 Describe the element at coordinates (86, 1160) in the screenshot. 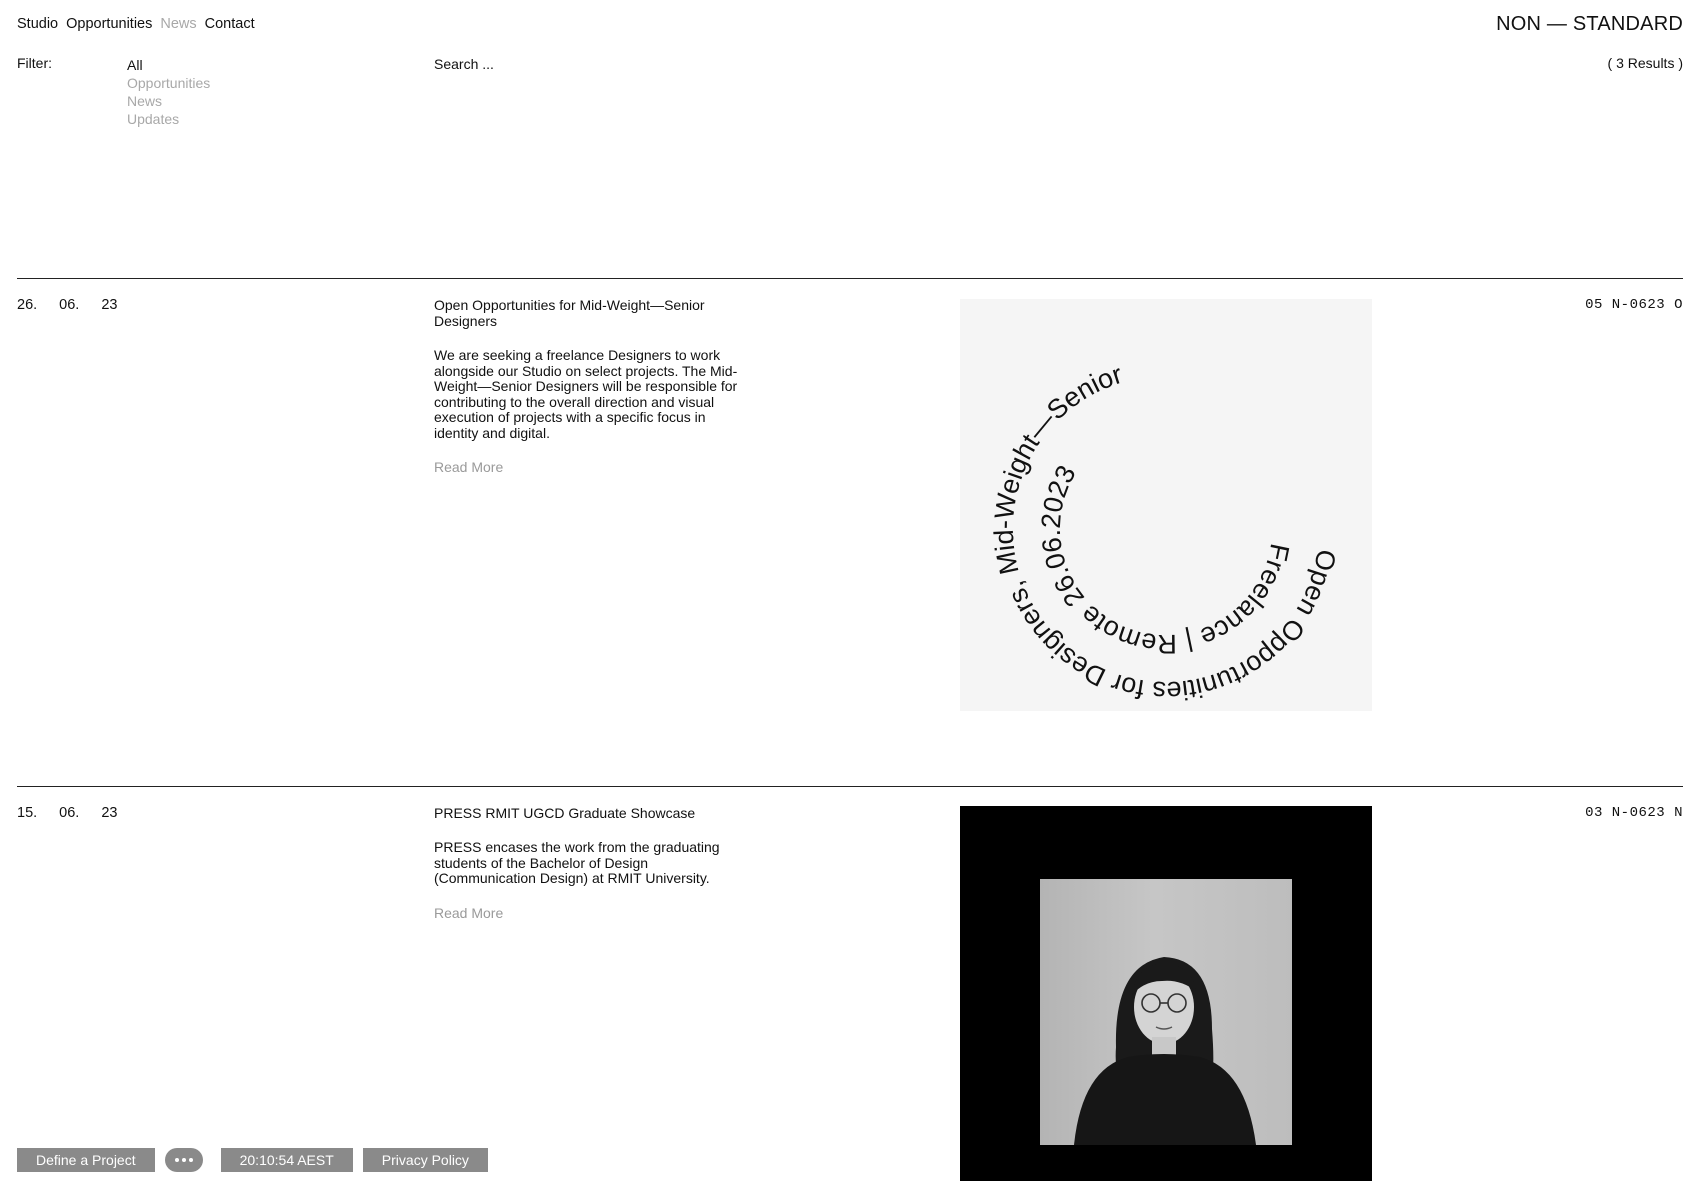

I see `define-project-button: Define a Project` at that location.